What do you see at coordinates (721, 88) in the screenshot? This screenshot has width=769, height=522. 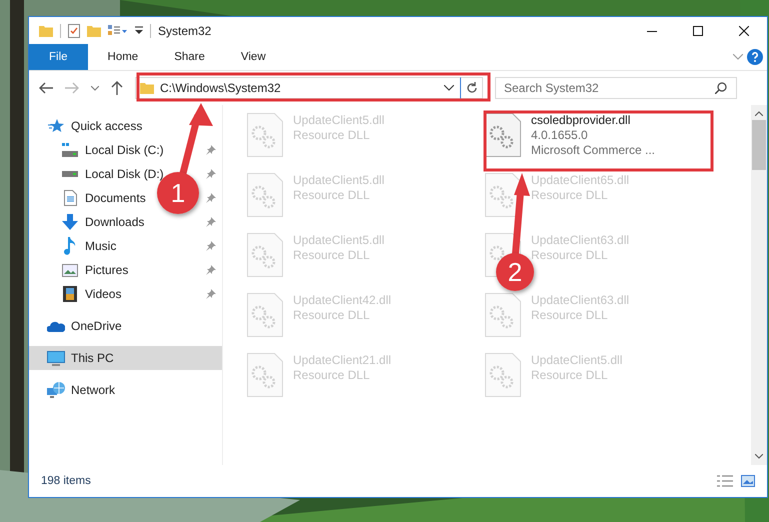 I see `search-icon` at bounding box center [721, 88].